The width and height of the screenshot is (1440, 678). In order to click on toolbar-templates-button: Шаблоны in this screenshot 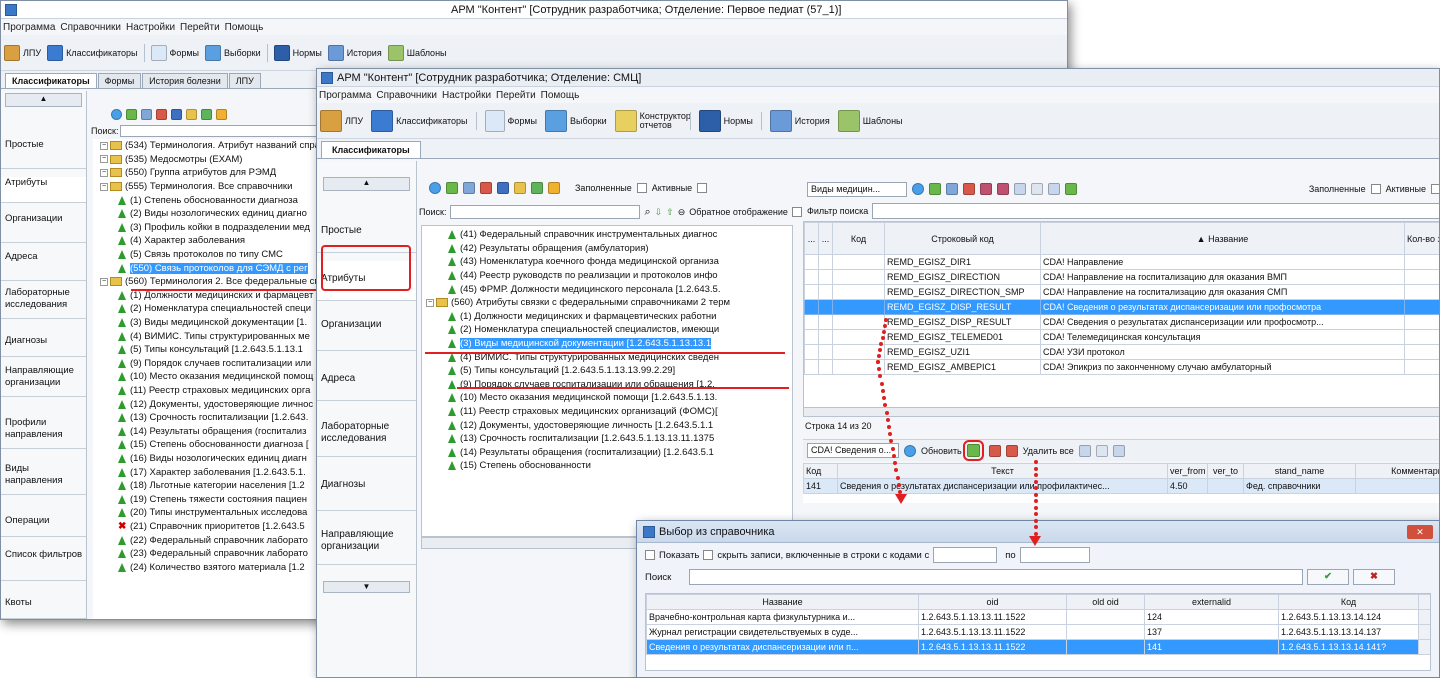, I will do `click(870, 120)`.